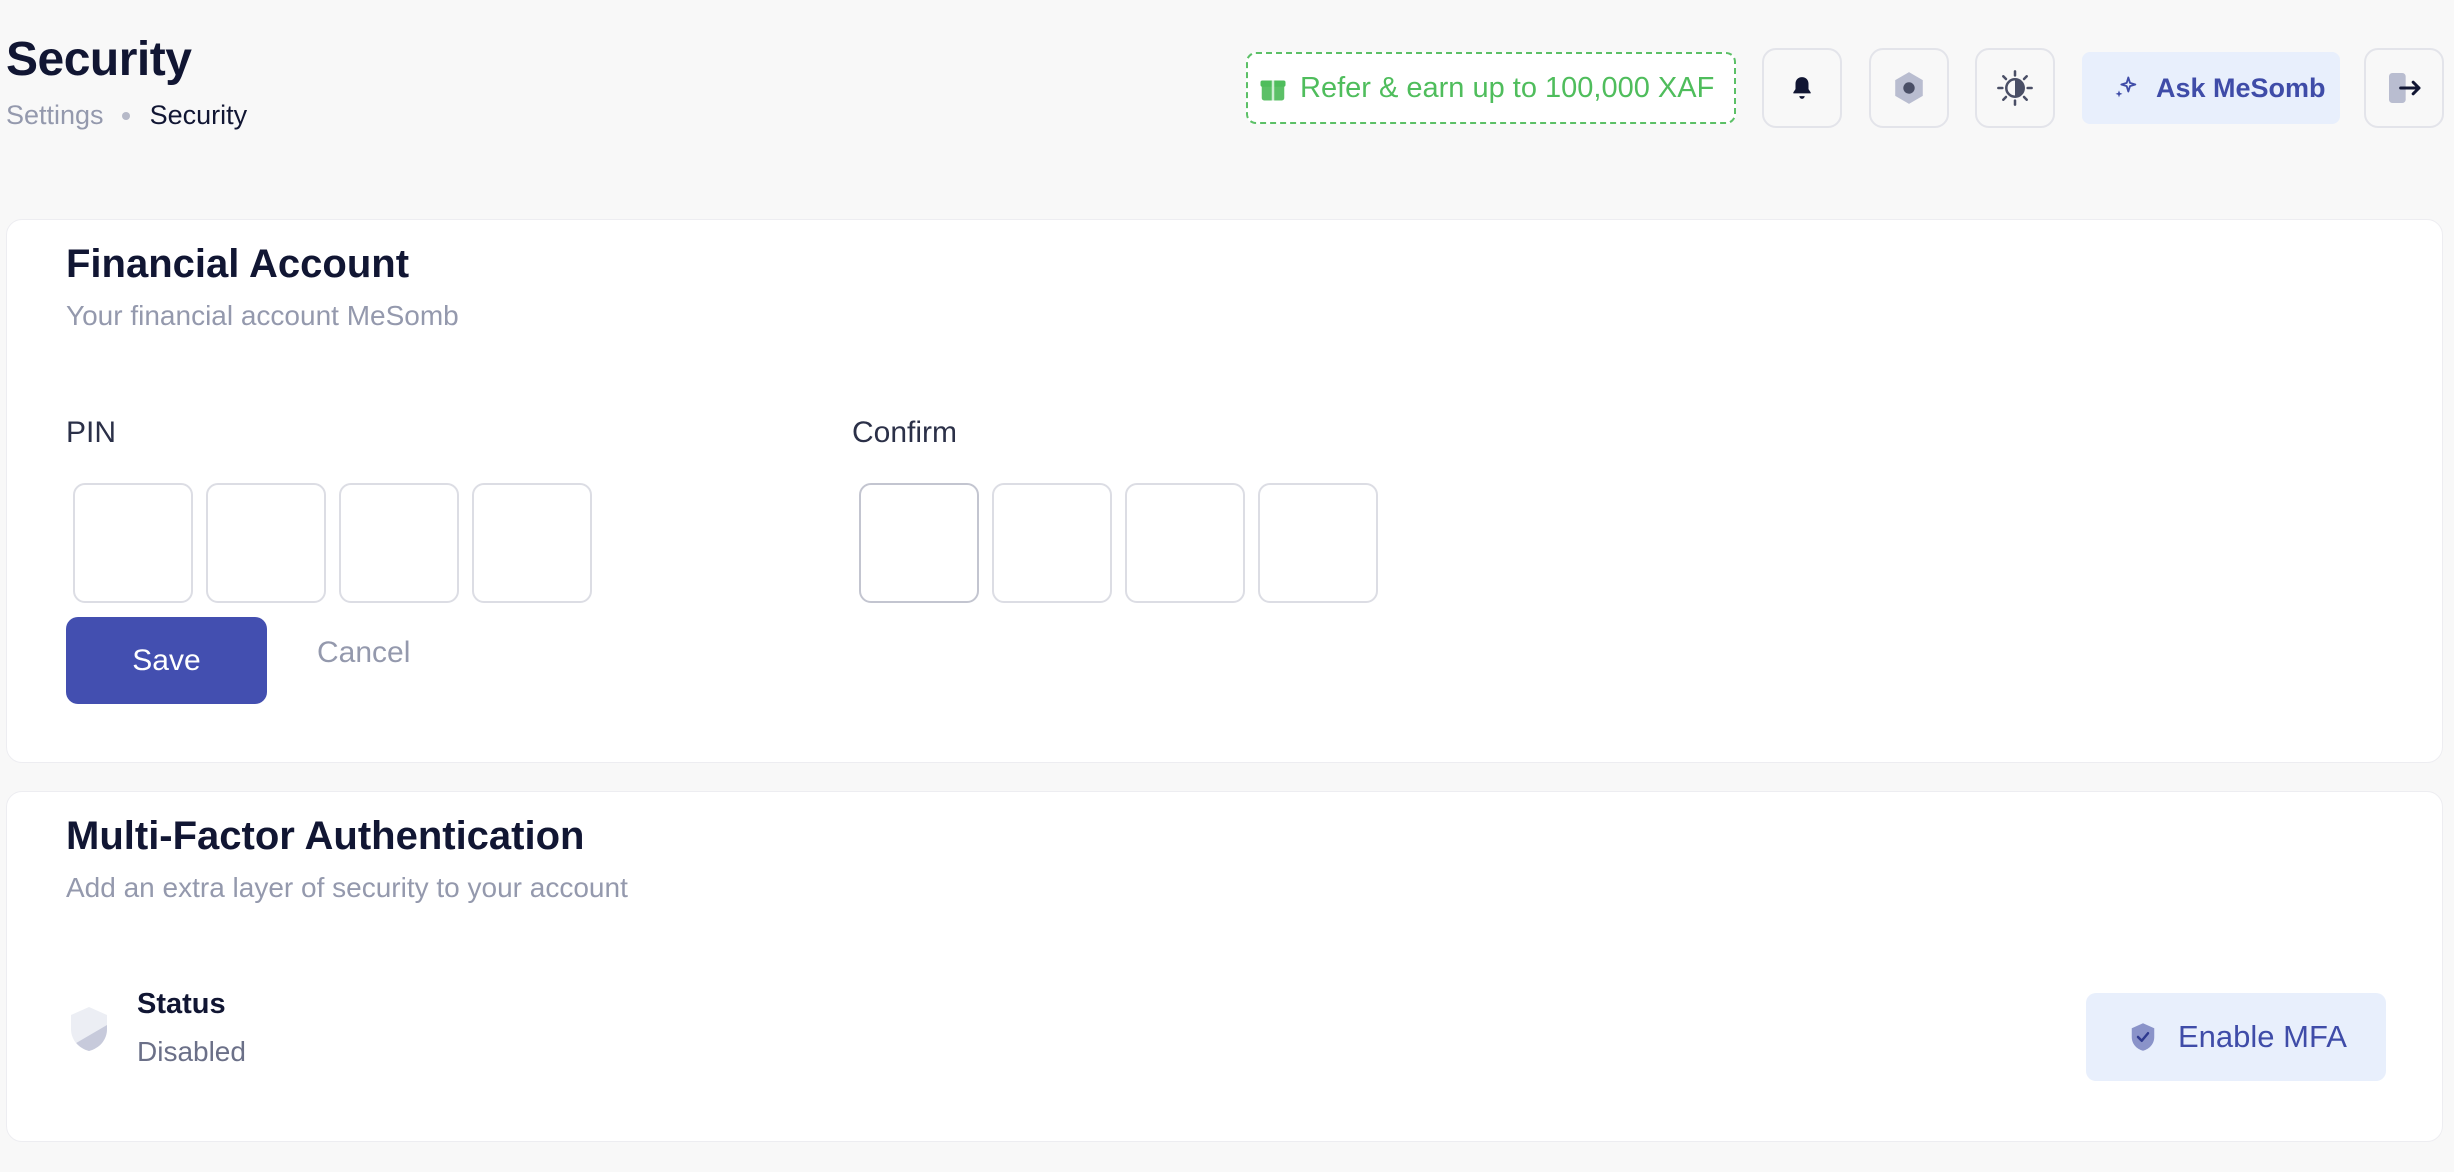  What do you see at coordinates (905, 432) in the screenshot?
I see `confirm-label: Confirm` at bounding box center [905, 432].